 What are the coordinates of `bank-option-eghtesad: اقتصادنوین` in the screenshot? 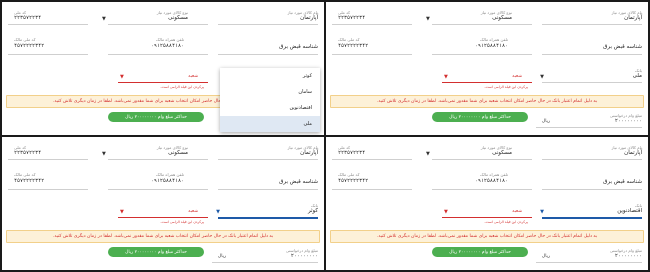 It's located at (270, 108).